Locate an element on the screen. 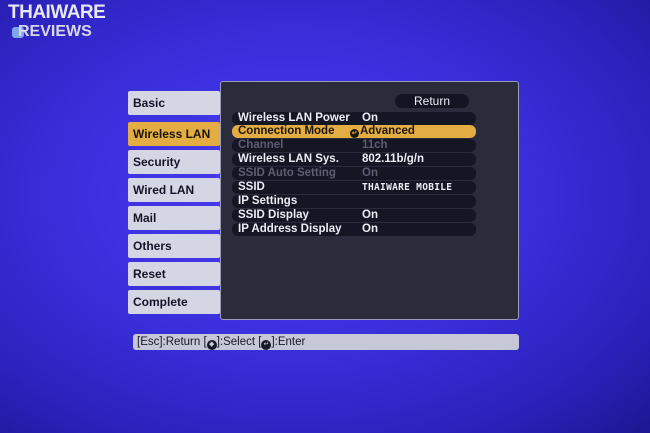 This screenshot has height=433, width=650. setting-row-ip-settings: IP Settings is located at coordinates (354, 201).